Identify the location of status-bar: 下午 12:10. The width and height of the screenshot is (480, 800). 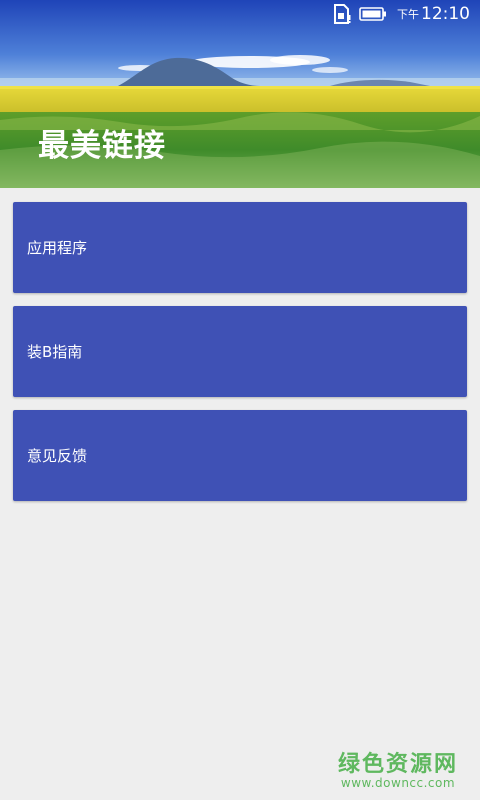
(240, 14).